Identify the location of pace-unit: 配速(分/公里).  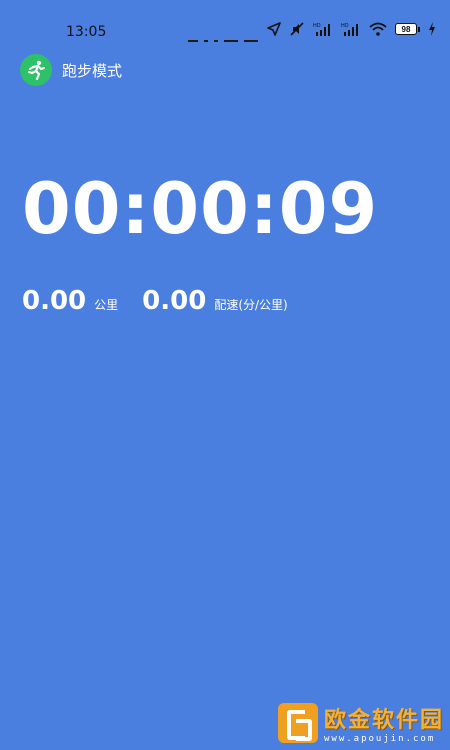
(251, 305).